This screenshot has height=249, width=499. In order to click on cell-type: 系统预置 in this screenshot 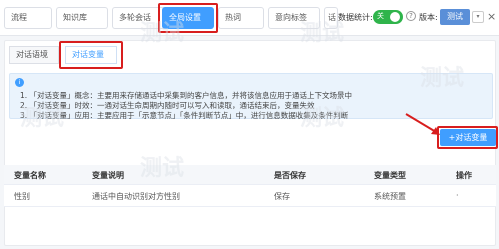, I will do `click(390, 196)`.